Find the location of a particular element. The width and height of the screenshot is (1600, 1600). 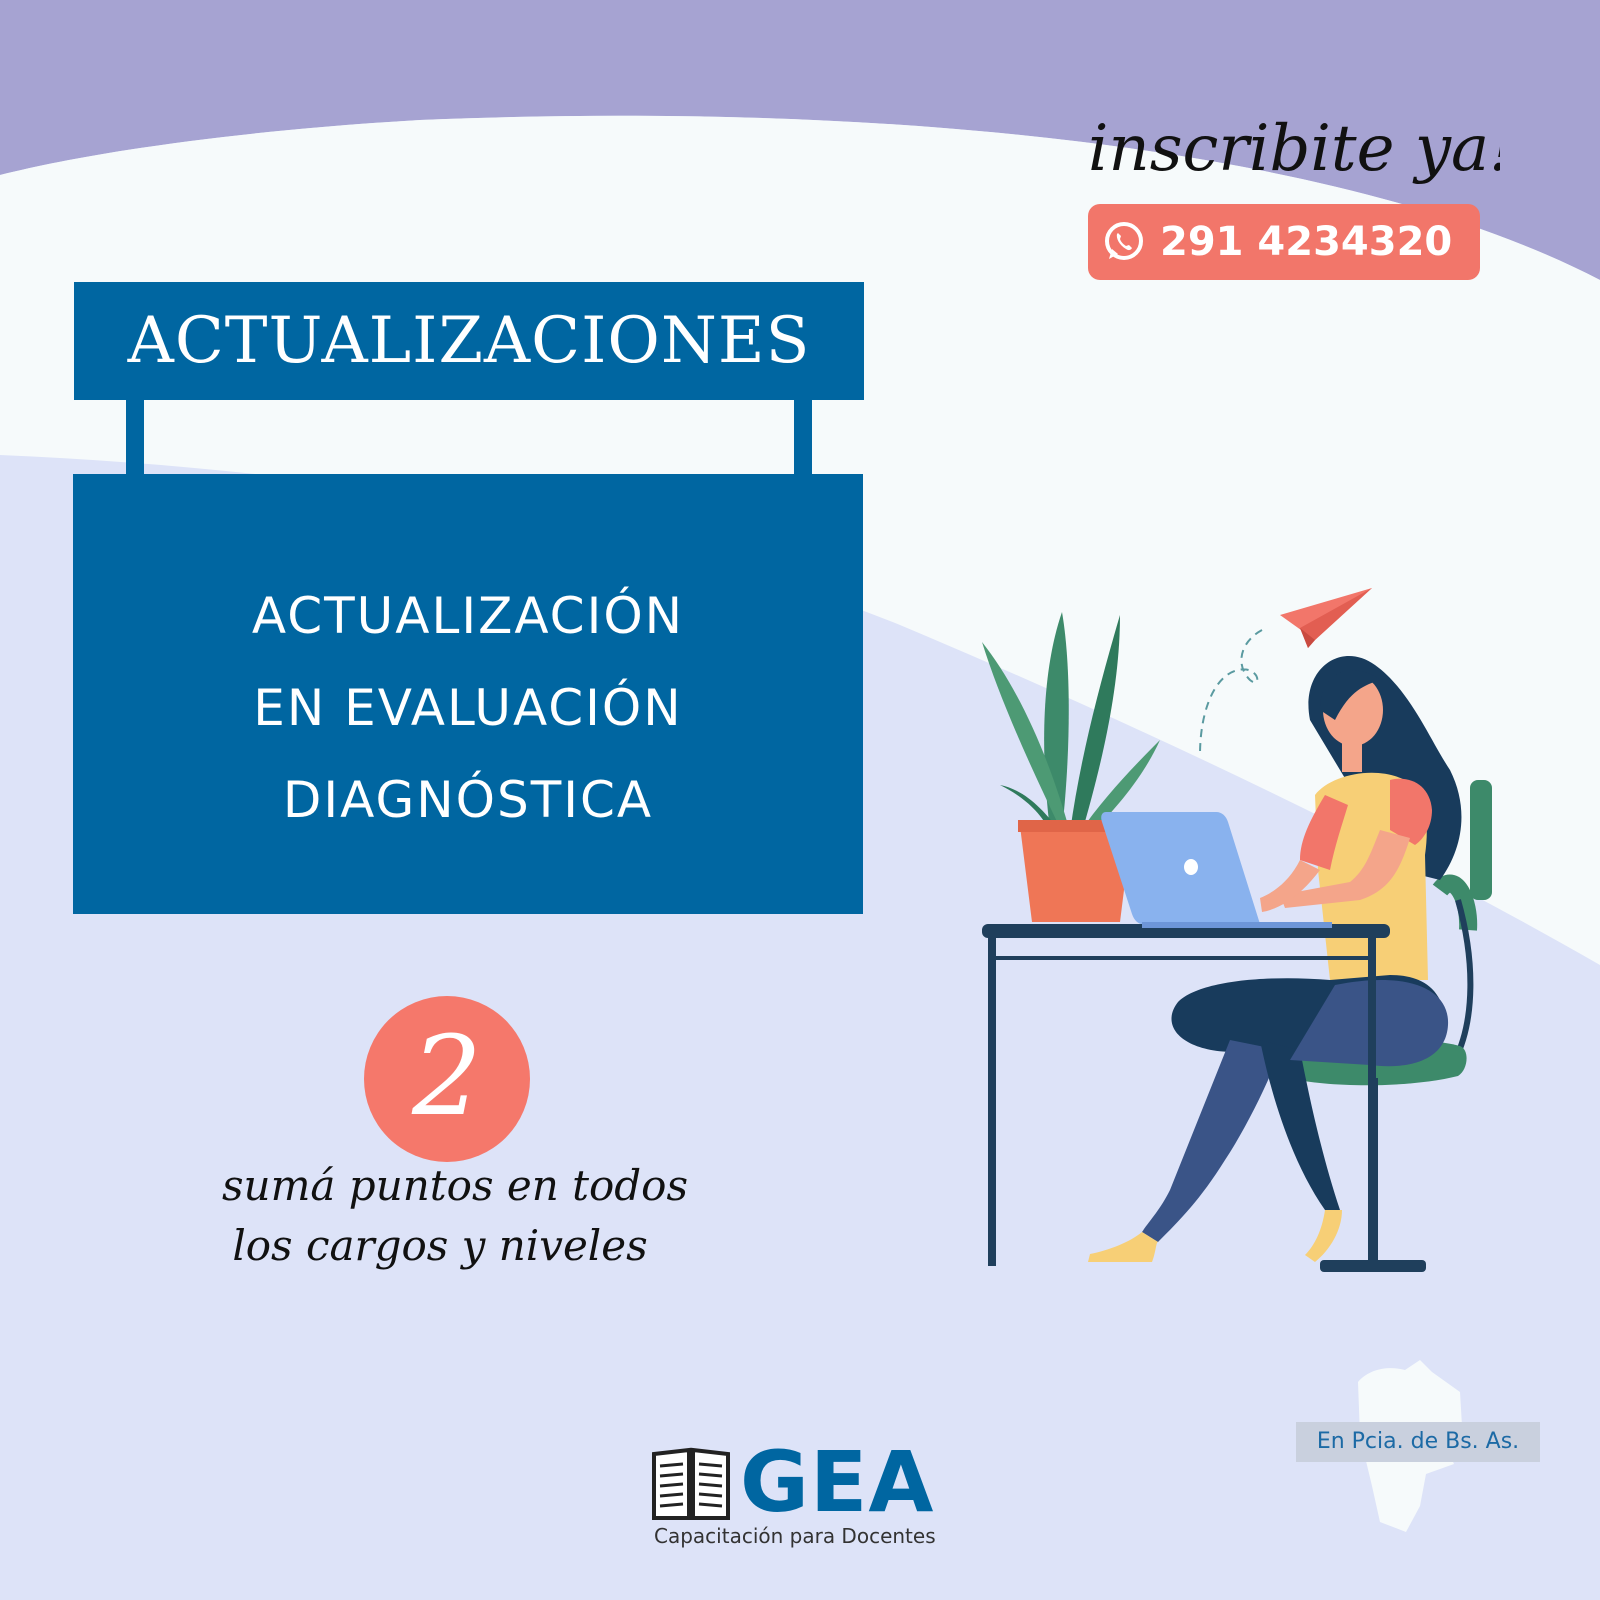

course-title-line3: DIAGNÓSTICA is located at coordinates (468, 800).